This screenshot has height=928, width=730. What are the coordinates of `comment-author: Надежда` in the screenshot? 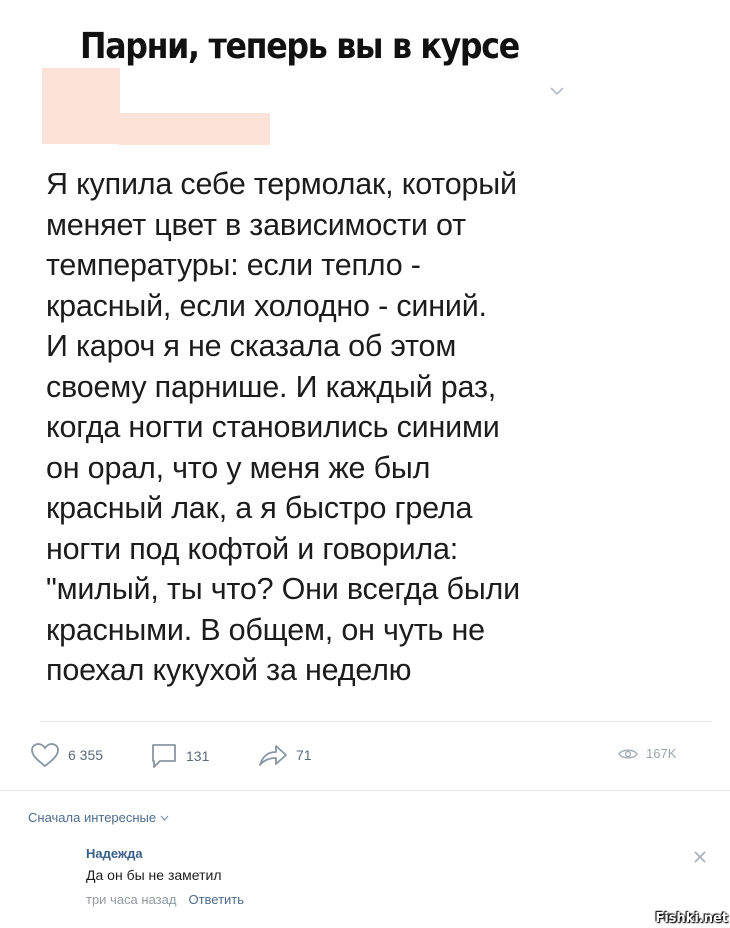 It's located at (386, 853).